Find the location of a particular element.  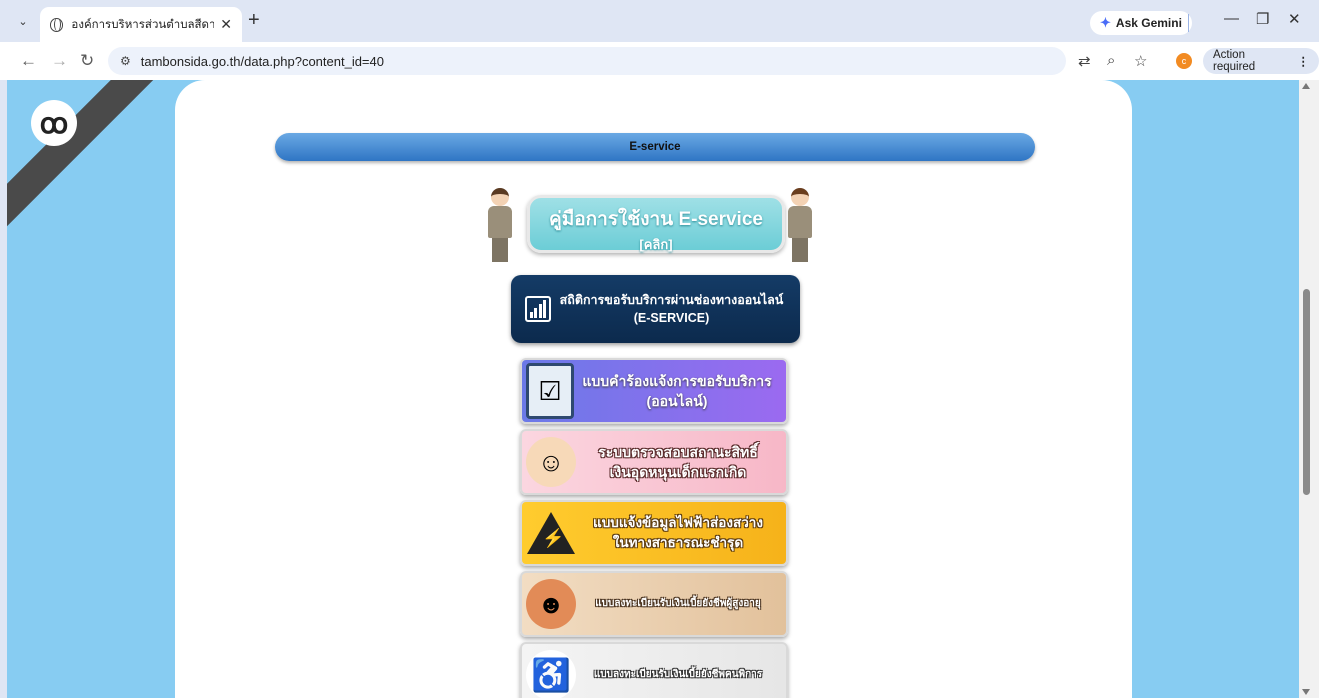

site-globe-icon is located at coordinates (57, 24).